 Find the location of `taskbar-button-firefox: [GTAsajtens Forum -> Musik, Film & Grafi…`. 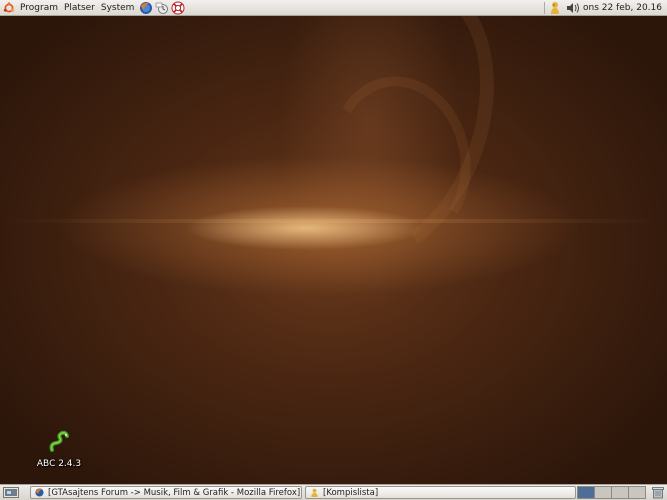

taskbar-button-firefox: [GTAsajtens Forum -> Musik, Film & Grafi… is located at coordinates (166, 492).